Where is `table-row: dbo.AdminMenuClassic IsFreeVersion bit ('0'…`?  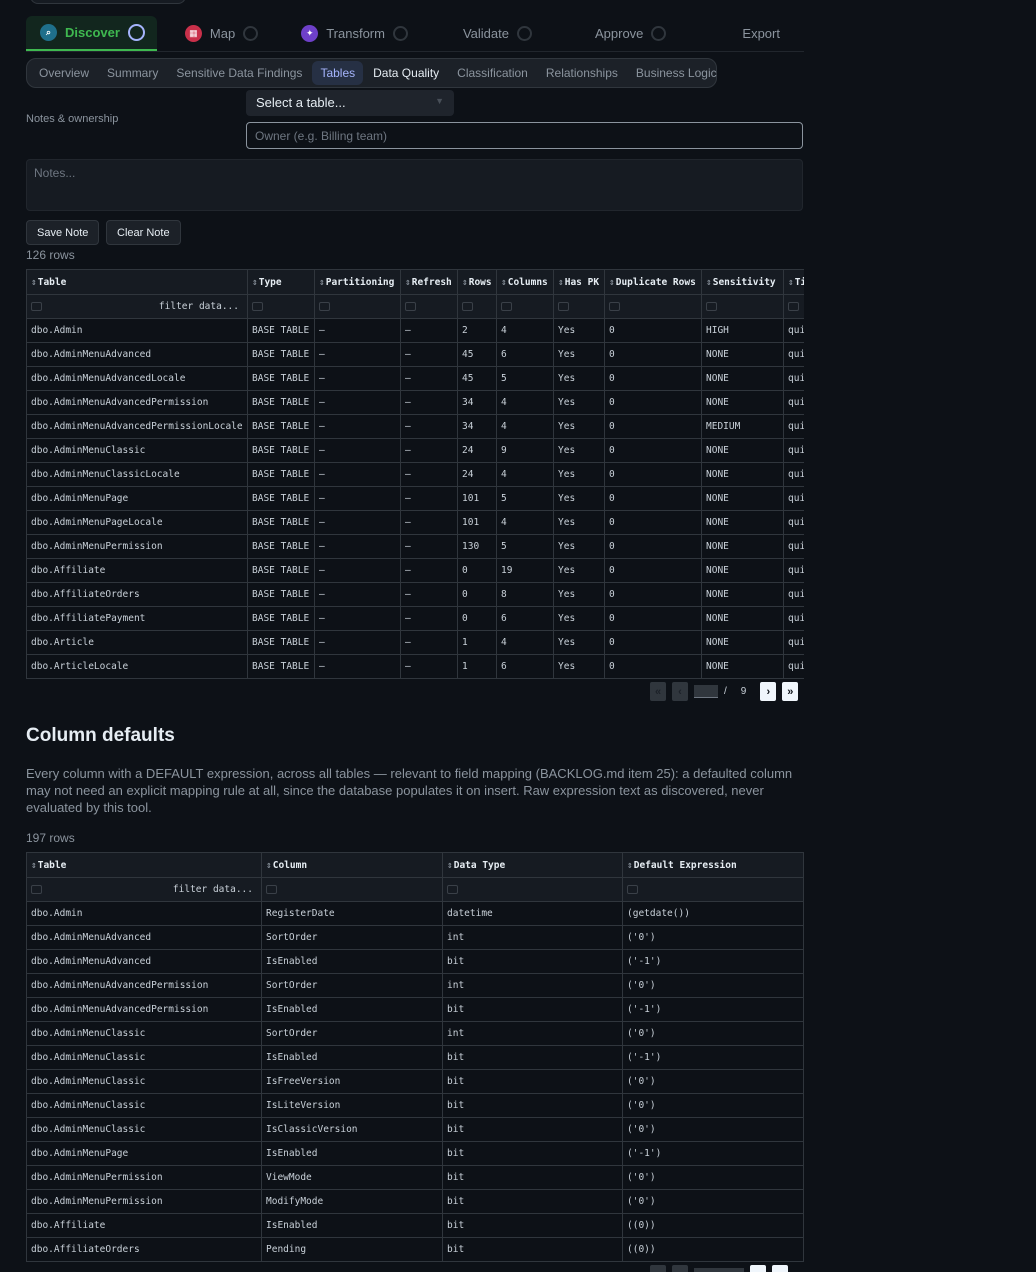
table-row: dbo.AdminMenuClassic IsFreeVersion bit ('0'… is located at coordinates (415, 1081).